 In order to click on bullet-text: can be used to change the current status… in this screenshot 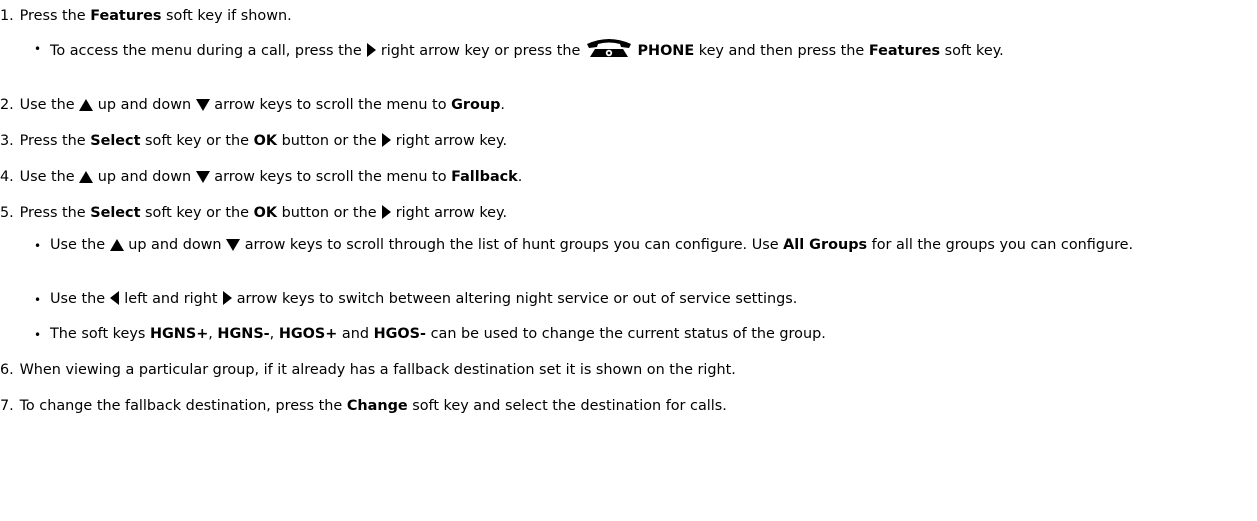, I will do `click(626, 334)`.